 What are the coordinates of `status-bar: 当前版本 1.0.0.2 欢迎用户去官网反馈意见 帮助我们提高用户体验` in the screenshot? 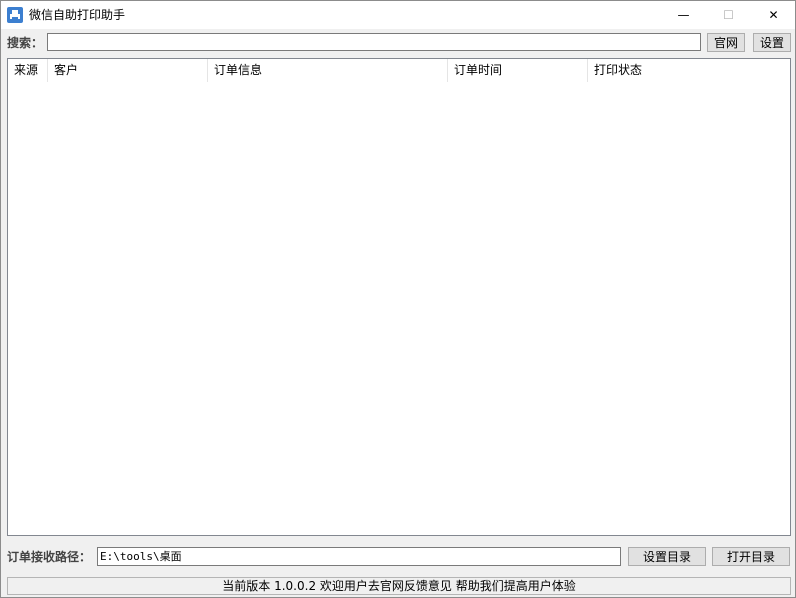 It's located at (399, 586).